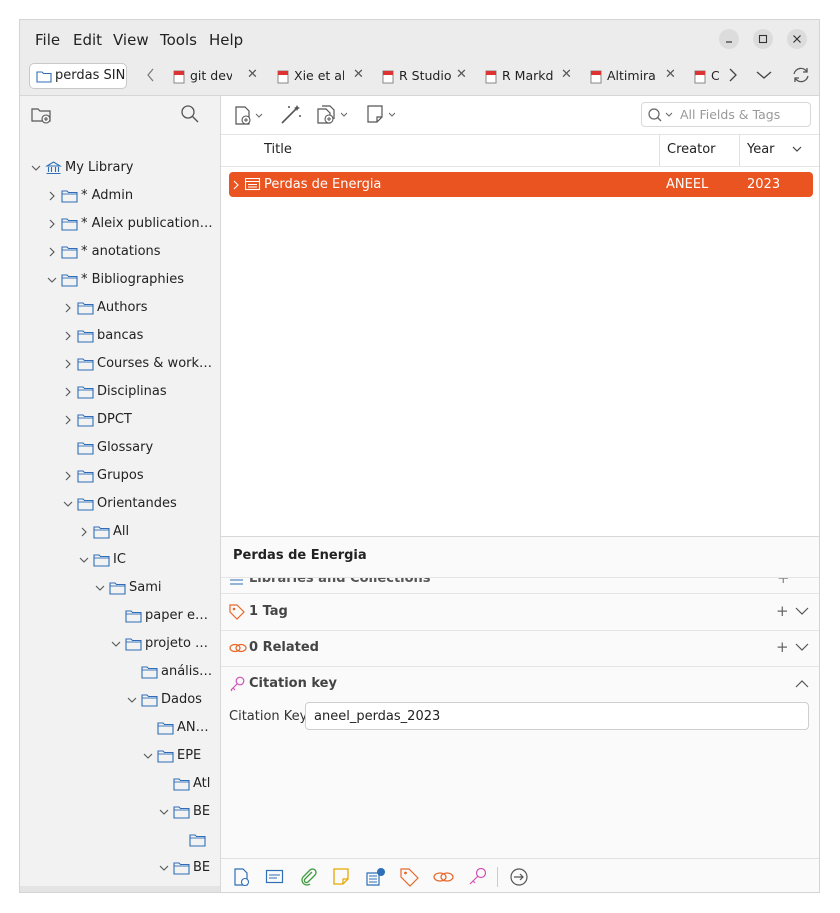 Image resolution: width=840 pixels, height=913 pixels. I want to click on menu-tools: Tools, so click(178, 40).